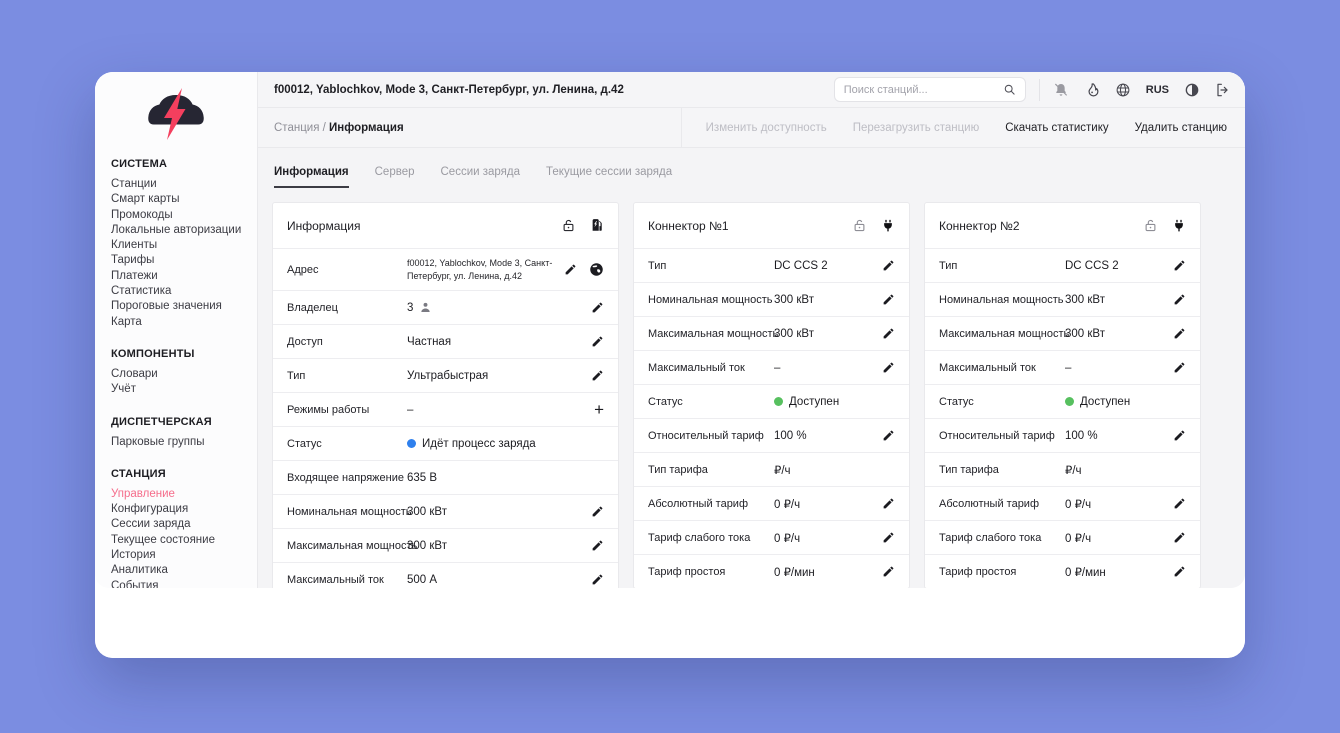 The height and width of the screenshot is (733, 1340). I want to click on sidebar-item-map: Карта, so click(180, 322).